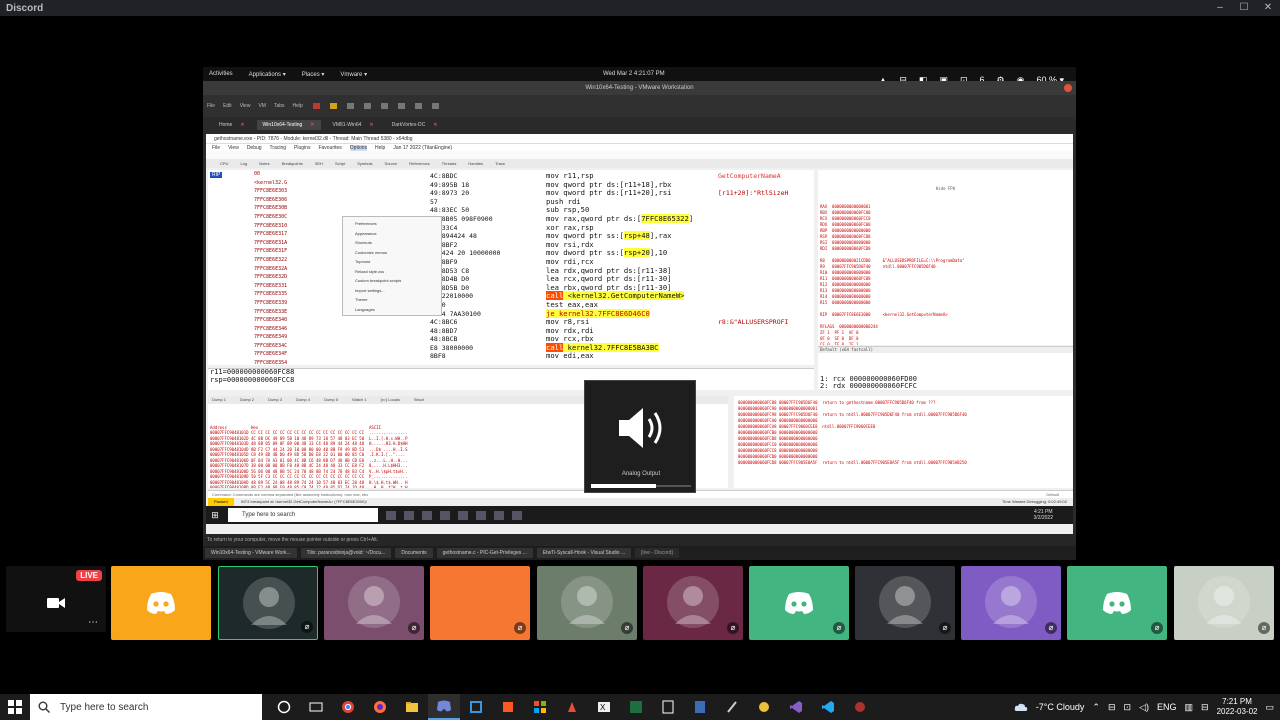 This screenshot has width=1280, height=720. What do you see at coordinates (392, 253) in the screenshot?
I see `menu-customize: Customize menus` at bounding box center [392, 253].